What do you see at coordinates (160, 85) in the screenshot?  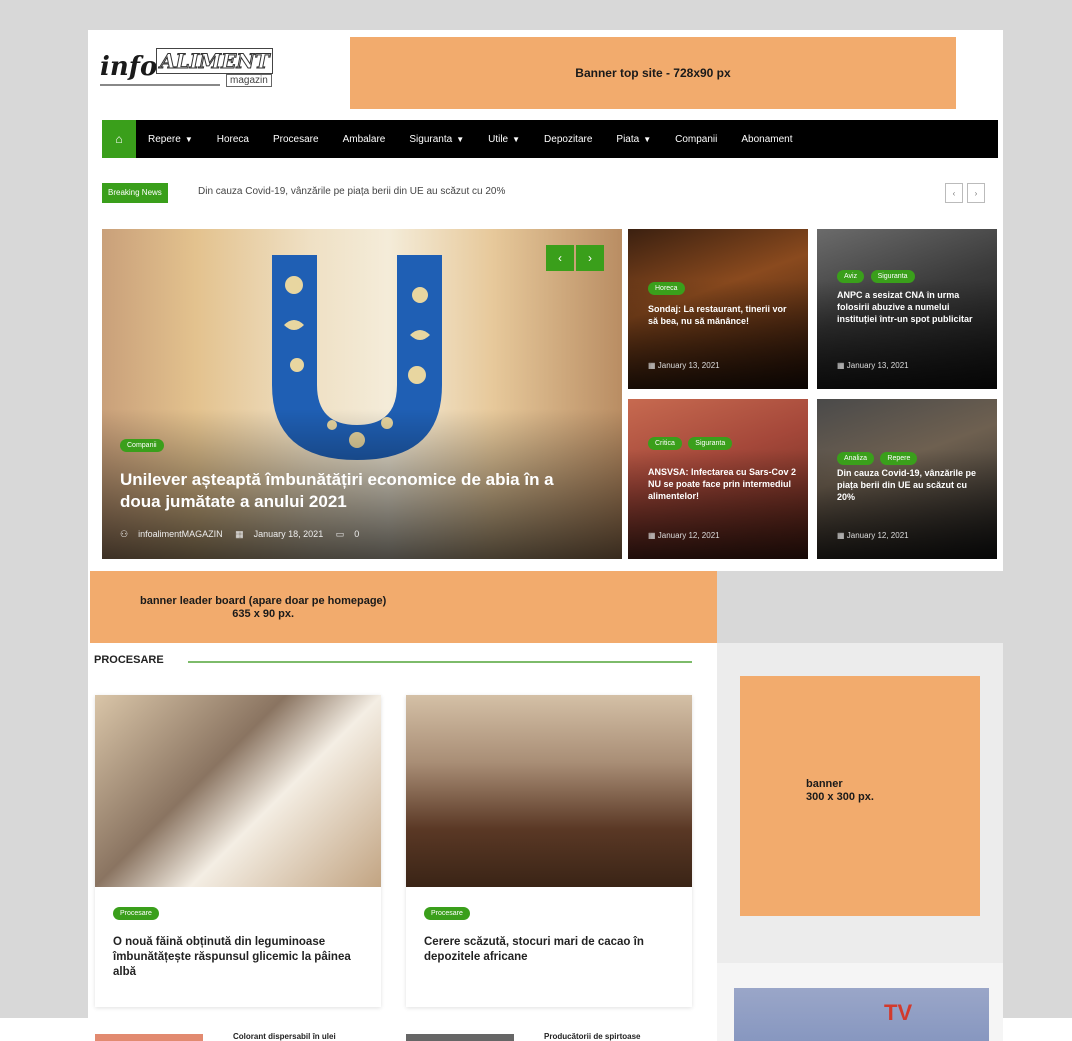 I see `logo-tagline` at bounding box center [160, 85].